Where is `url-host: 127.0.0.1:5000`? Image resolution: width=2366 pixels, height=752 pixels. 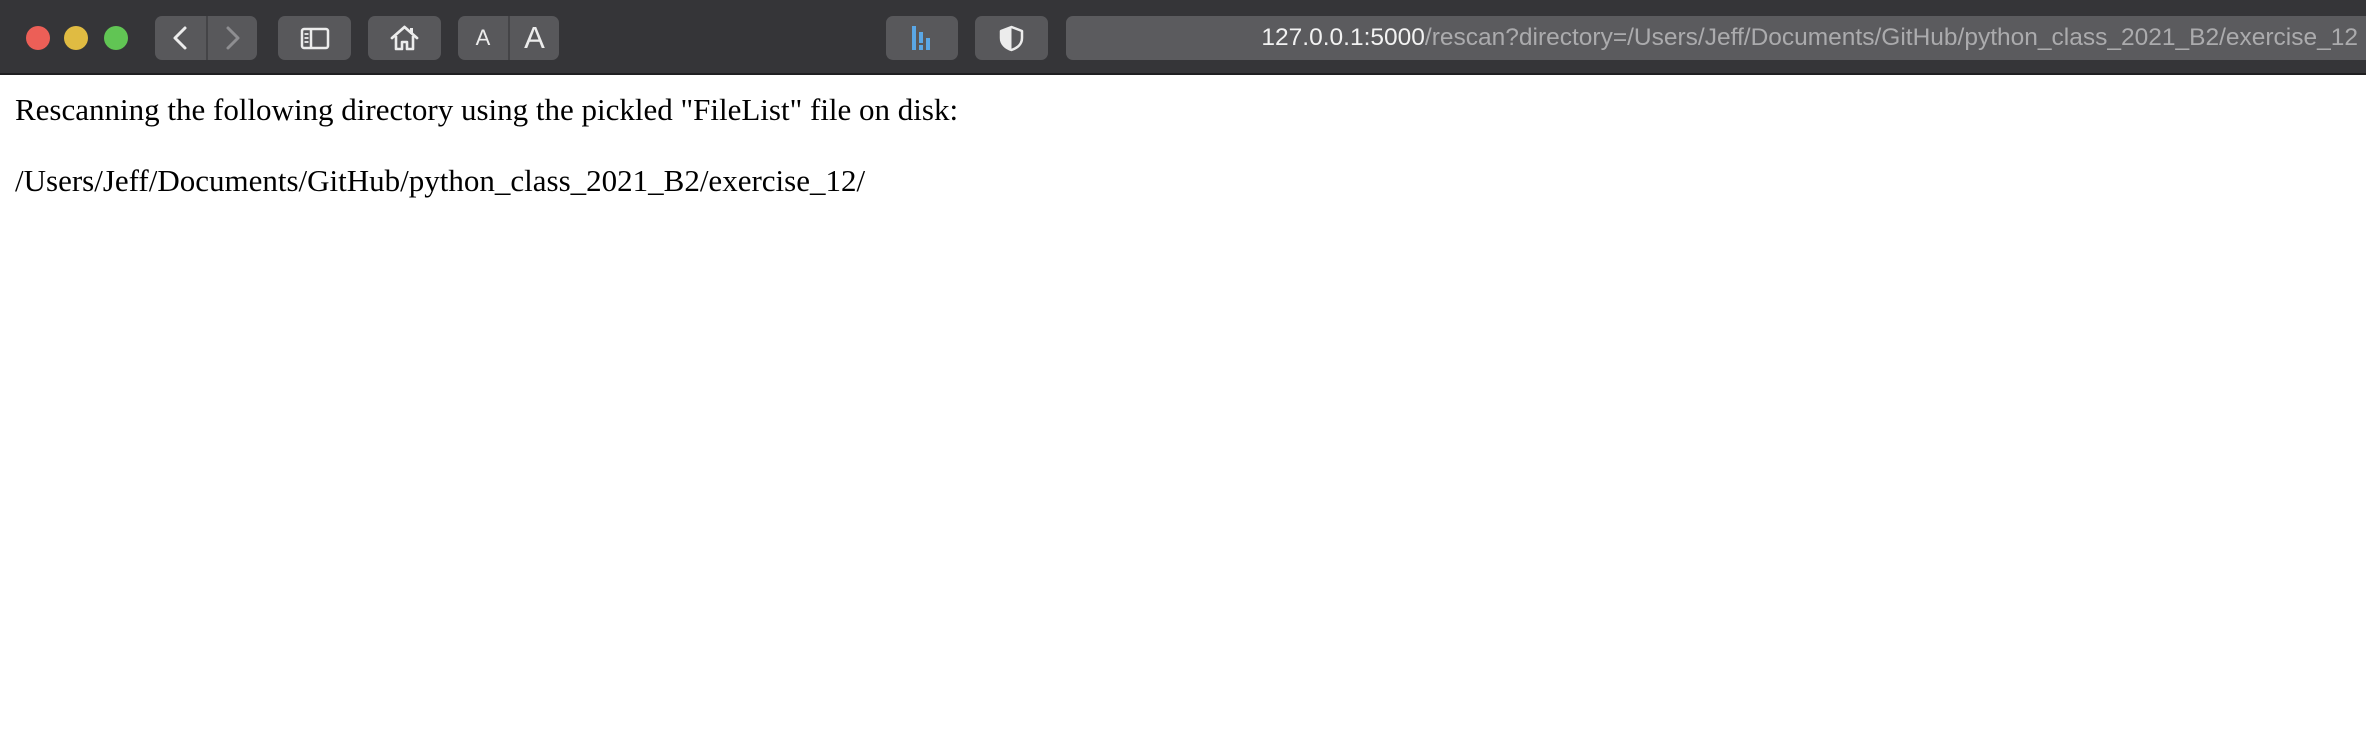 url-host: 127.0.0.1:5000 is located at coordinates (1343, 37).